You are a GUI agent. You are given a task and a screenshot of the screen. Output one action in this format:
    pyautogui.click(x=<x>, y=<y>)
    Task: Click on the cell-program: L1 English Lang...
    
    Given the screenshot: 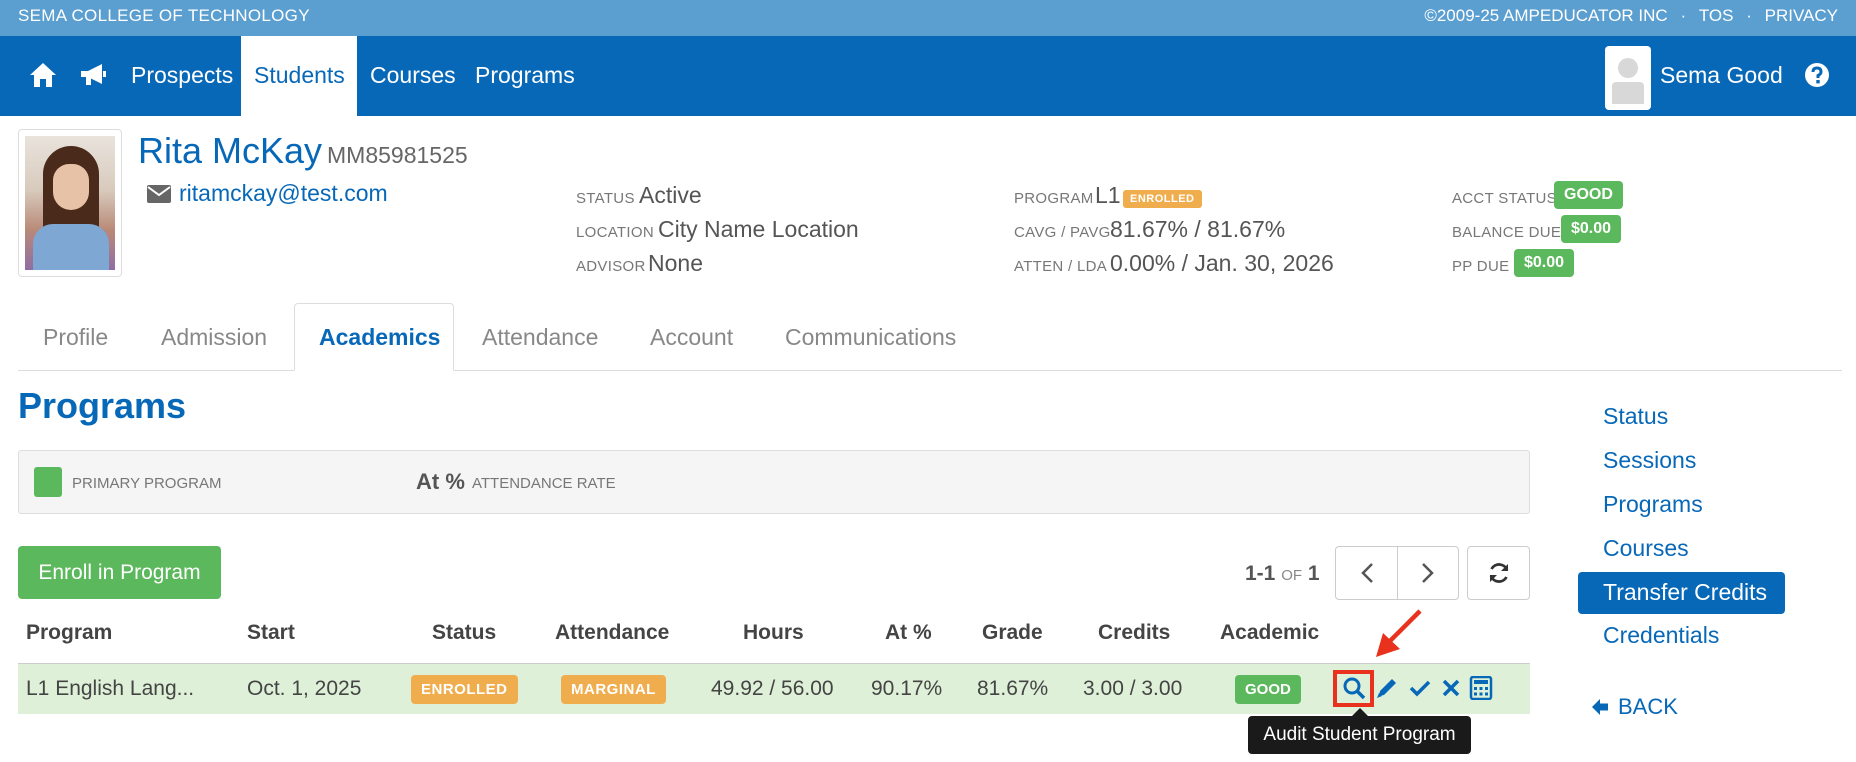 What is the action you would take?
    pyautogui.click(x=110, y=689)
    